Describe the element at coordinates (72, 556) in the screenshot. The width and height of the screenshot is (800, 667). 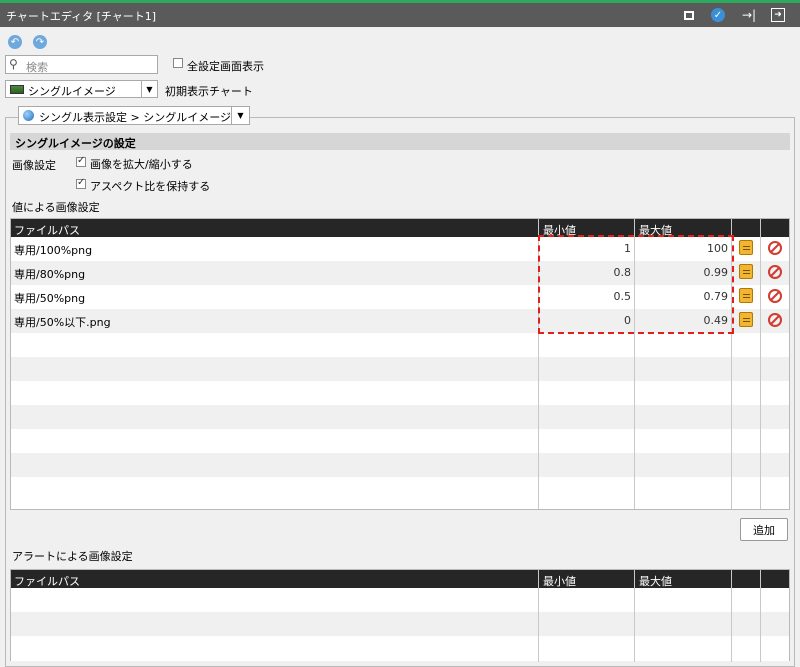
I see `alert-setting-label: アラートによる画像設定` at that location.